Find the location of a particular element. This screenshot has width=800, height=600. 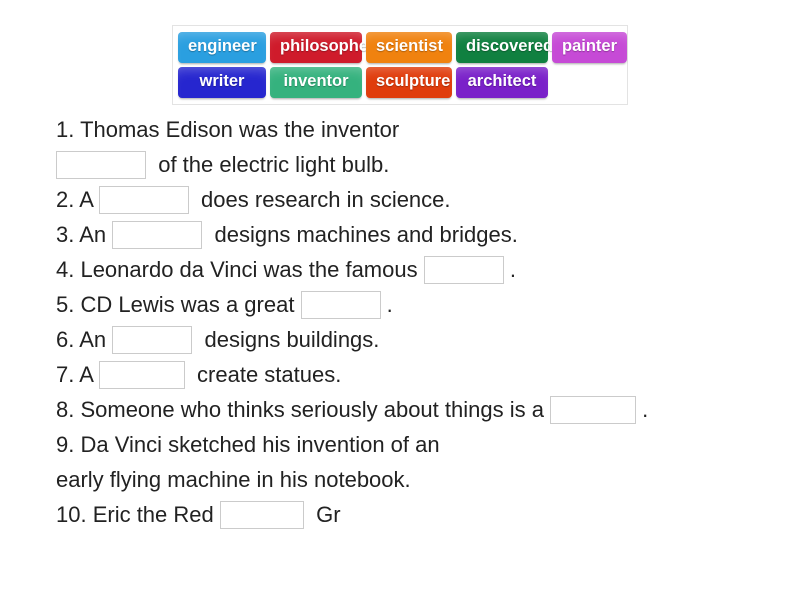

question-line-q3: 3. An designs machines and bridges. is located at coordinates (424, 234).